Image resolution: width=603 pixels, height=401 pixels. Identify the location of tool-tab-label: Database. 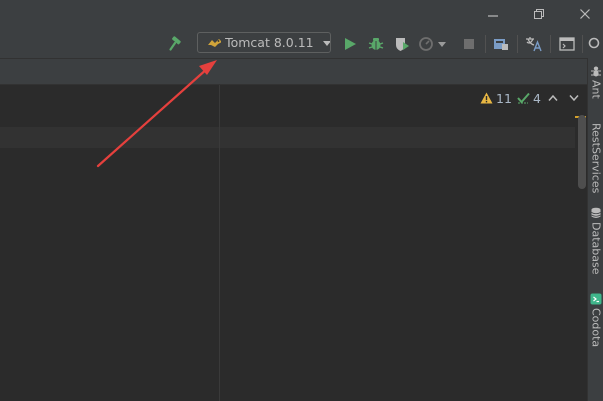
(596, 248).